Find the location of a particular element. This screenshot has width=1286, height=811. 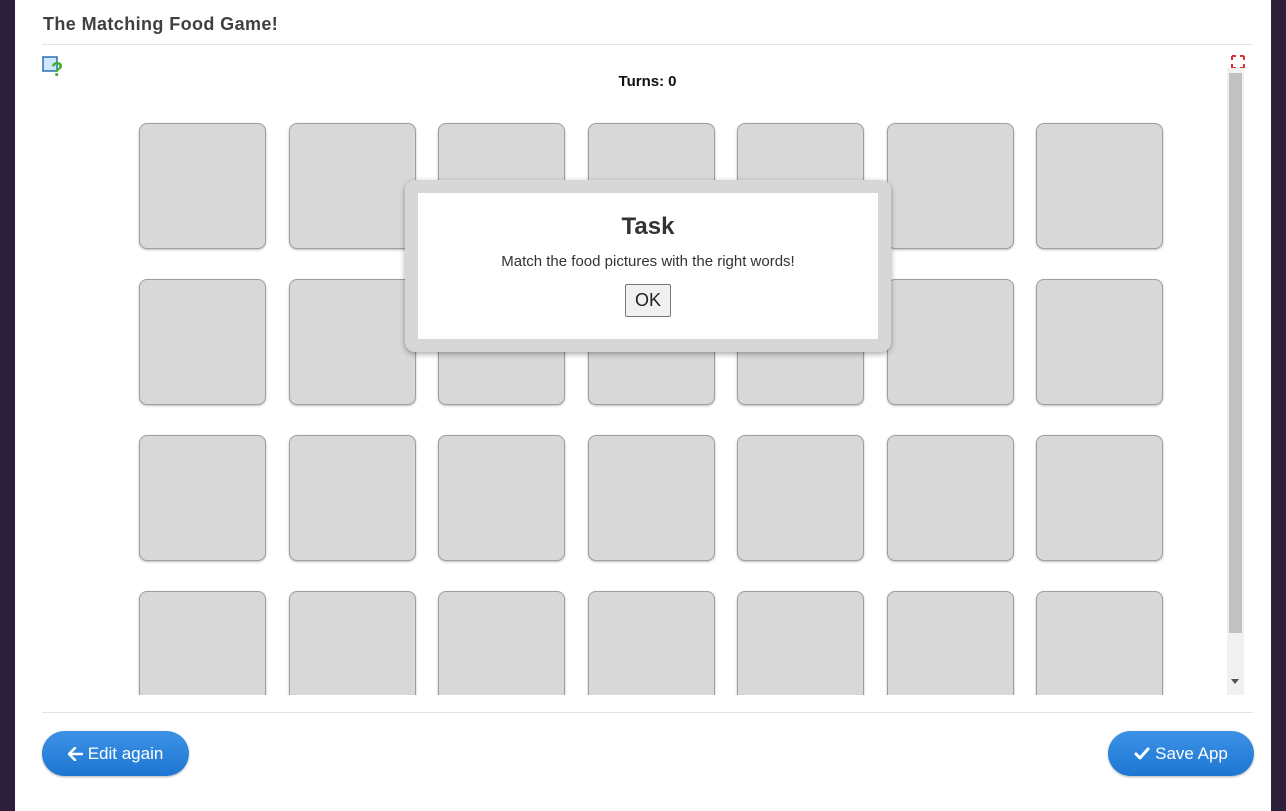

edit-again-button: Edit again is located at coordinates (115, 753).